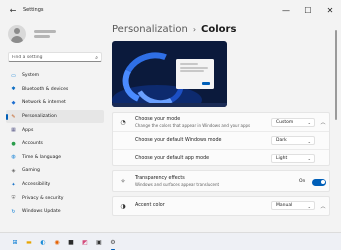  What do you see at coordinates (169, 74) in the screenshot?
I see `theme-preview-image` at bounding box center [169, 74].